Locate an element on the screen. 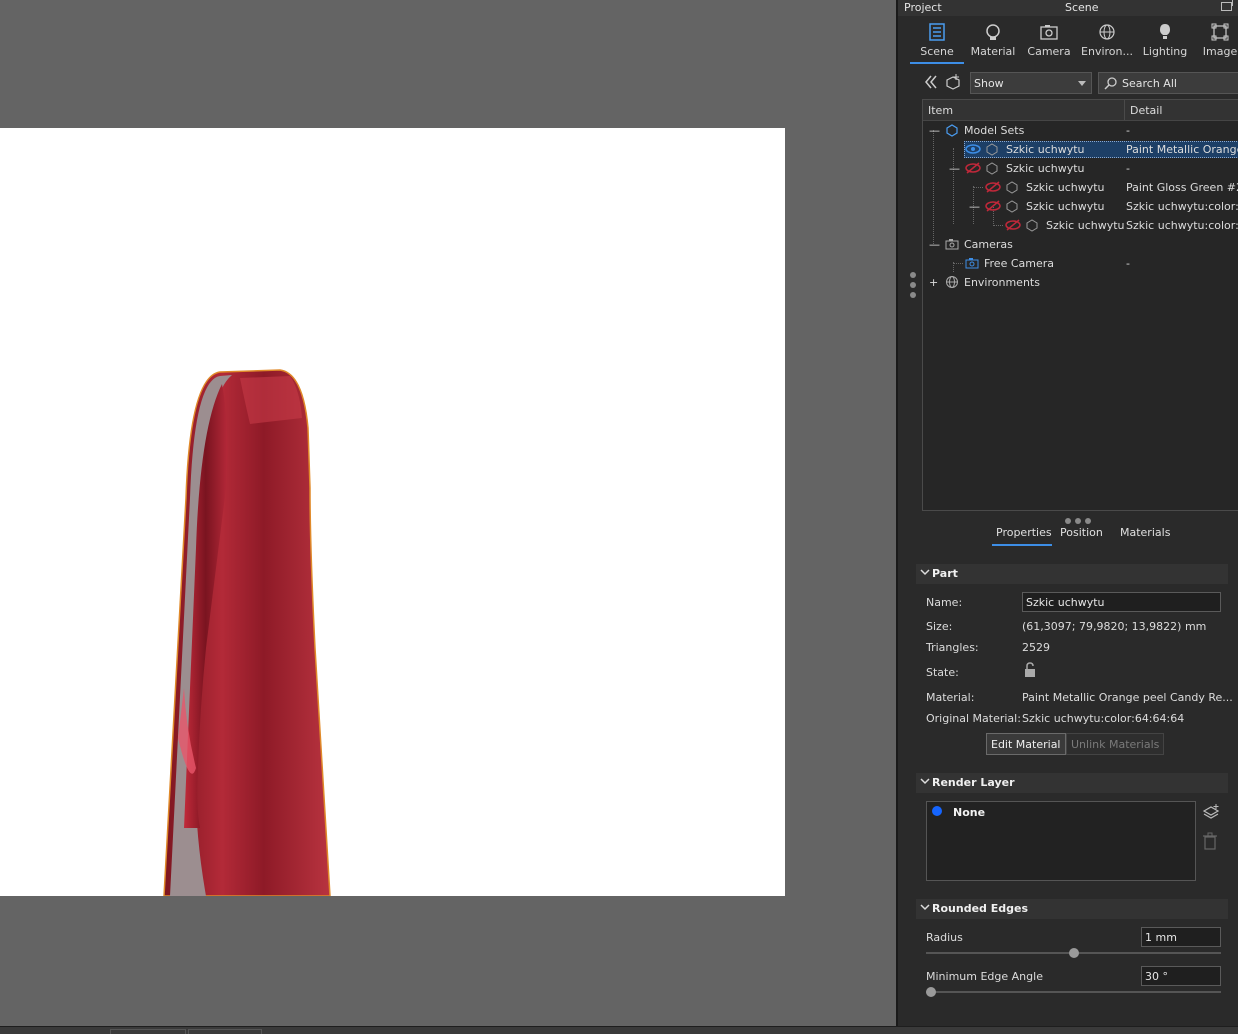 The width and height of the screenshot is (1238, 1034). radius-slider is located at coordinates (1073, 953).